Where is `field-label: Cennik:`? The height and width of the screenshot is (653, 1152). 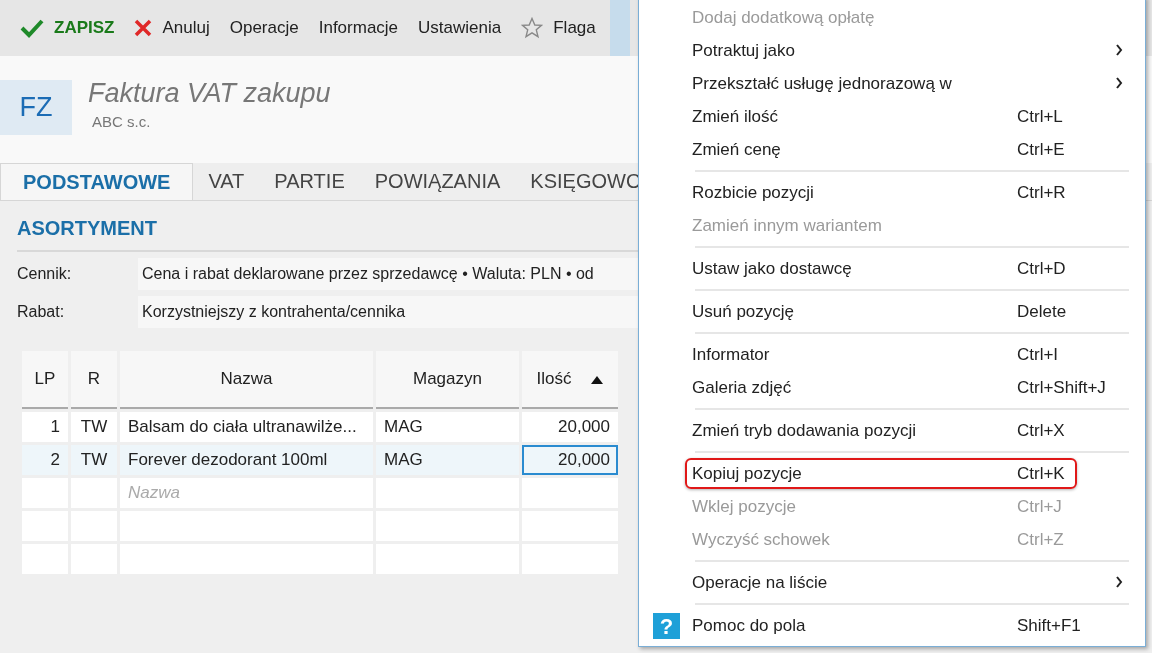
field-label: Cennik: is located at coordinates (45, 274).